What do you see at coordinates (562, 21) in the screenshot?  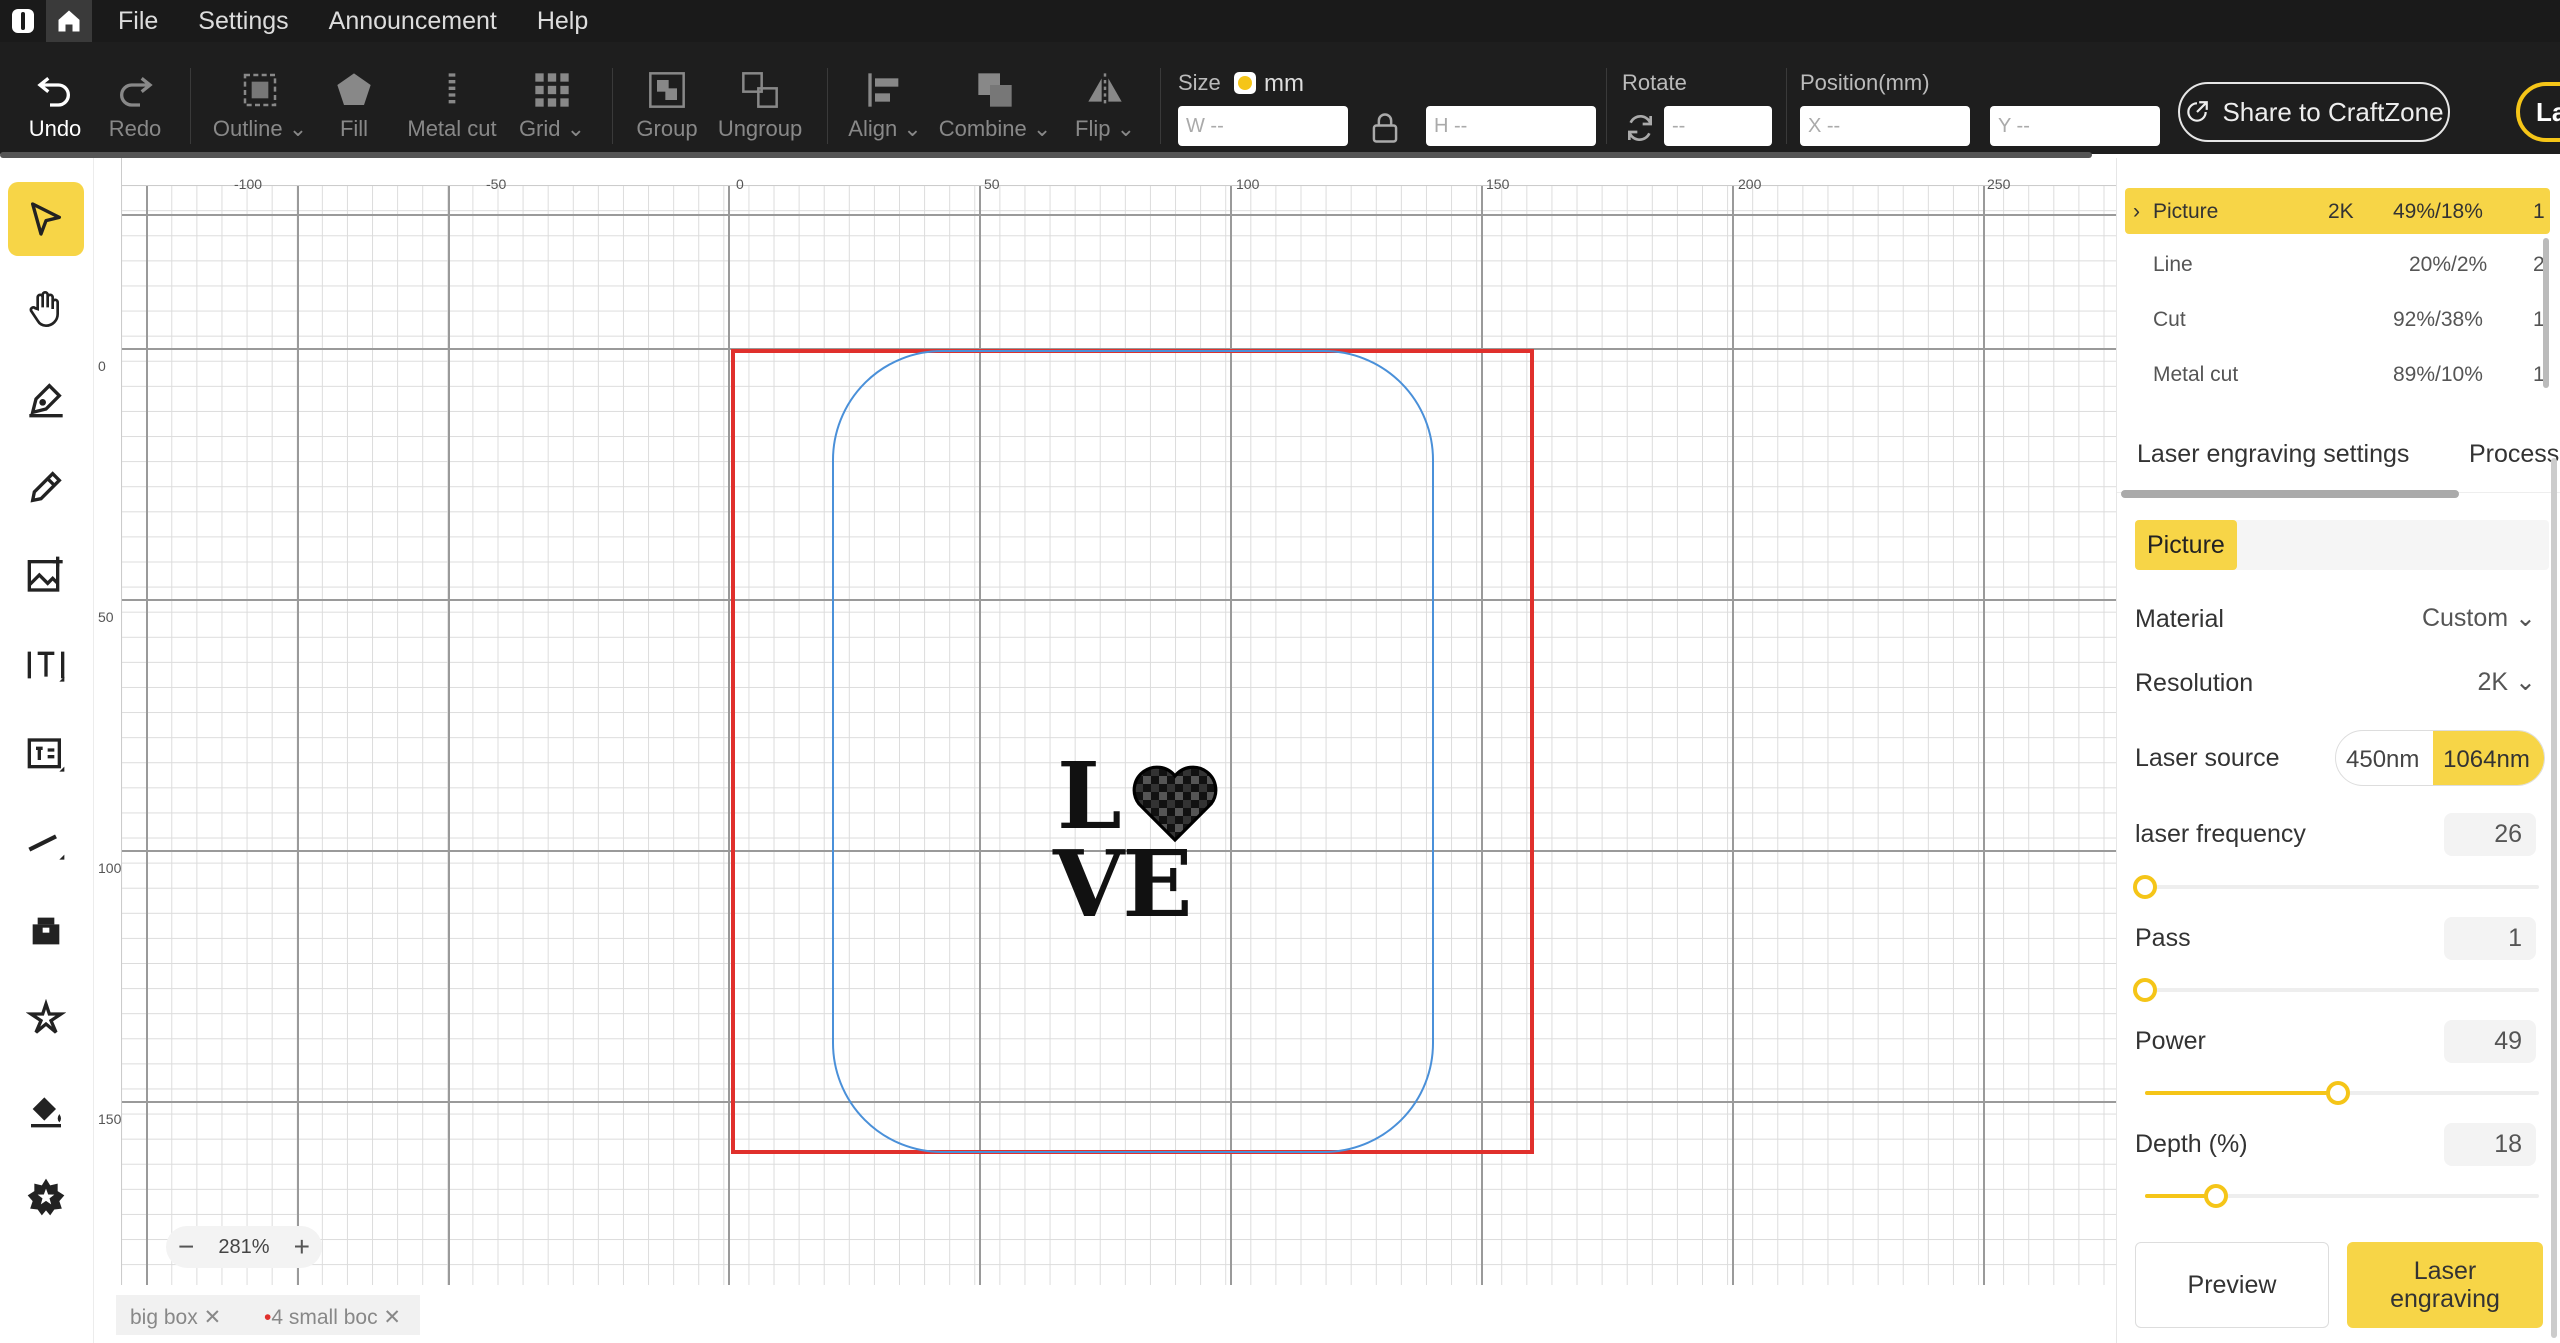 I see `menu-help: Help` at bounding box center [562, 21].